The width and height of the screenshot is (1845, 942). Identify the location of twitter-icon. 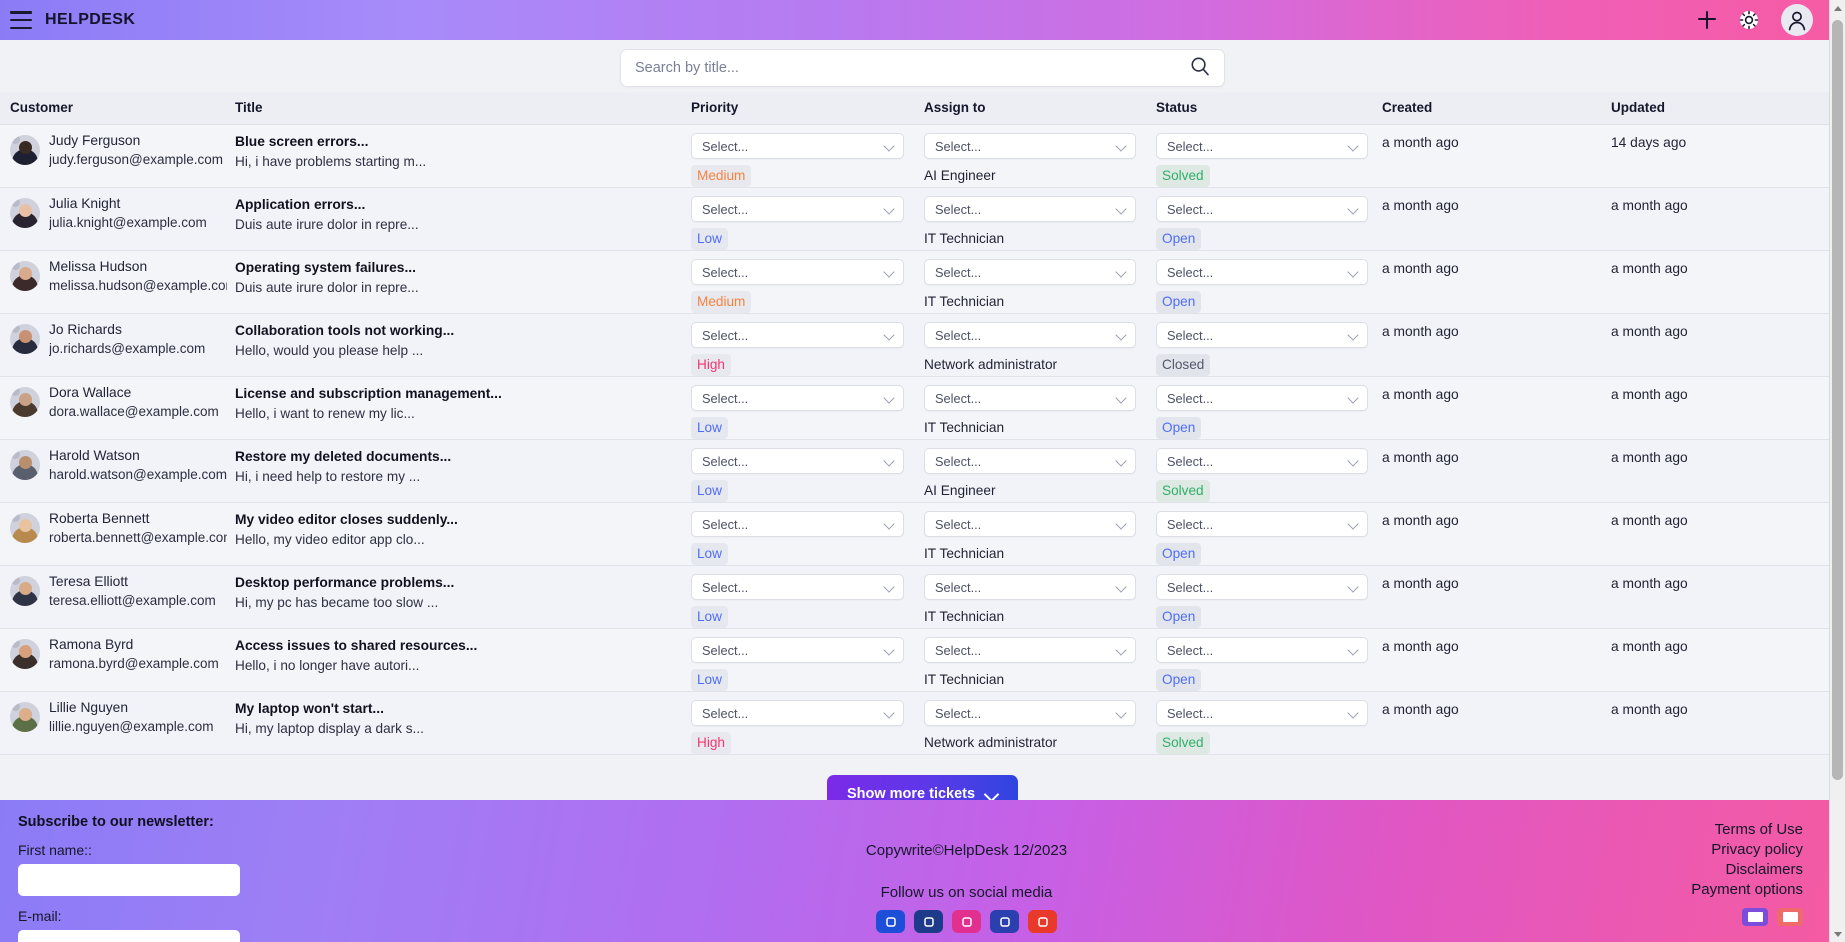
(890, 921).